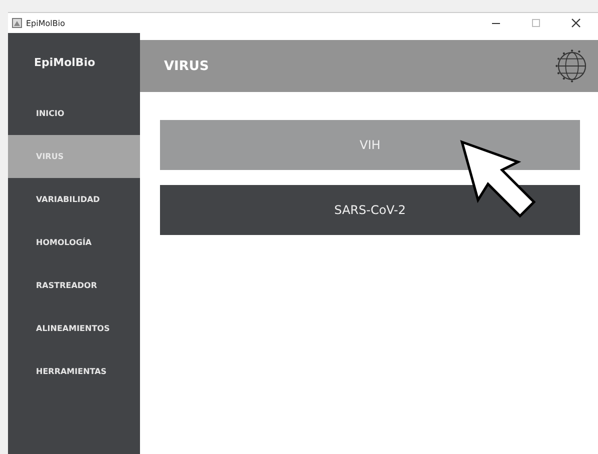 Image resolution: width=598 pixels, height=454 pixels. What do you see at coordinates (17, 23) in the screenshot?
I see `app-icon` at bounding box center [17, 23].